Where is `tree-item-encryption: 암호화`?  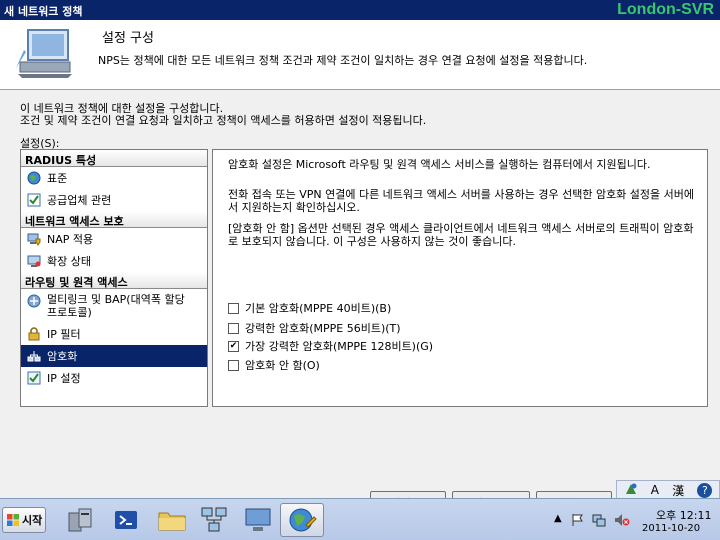
tree-item-encryption: 암호화 is located at coordinates (114, 356).